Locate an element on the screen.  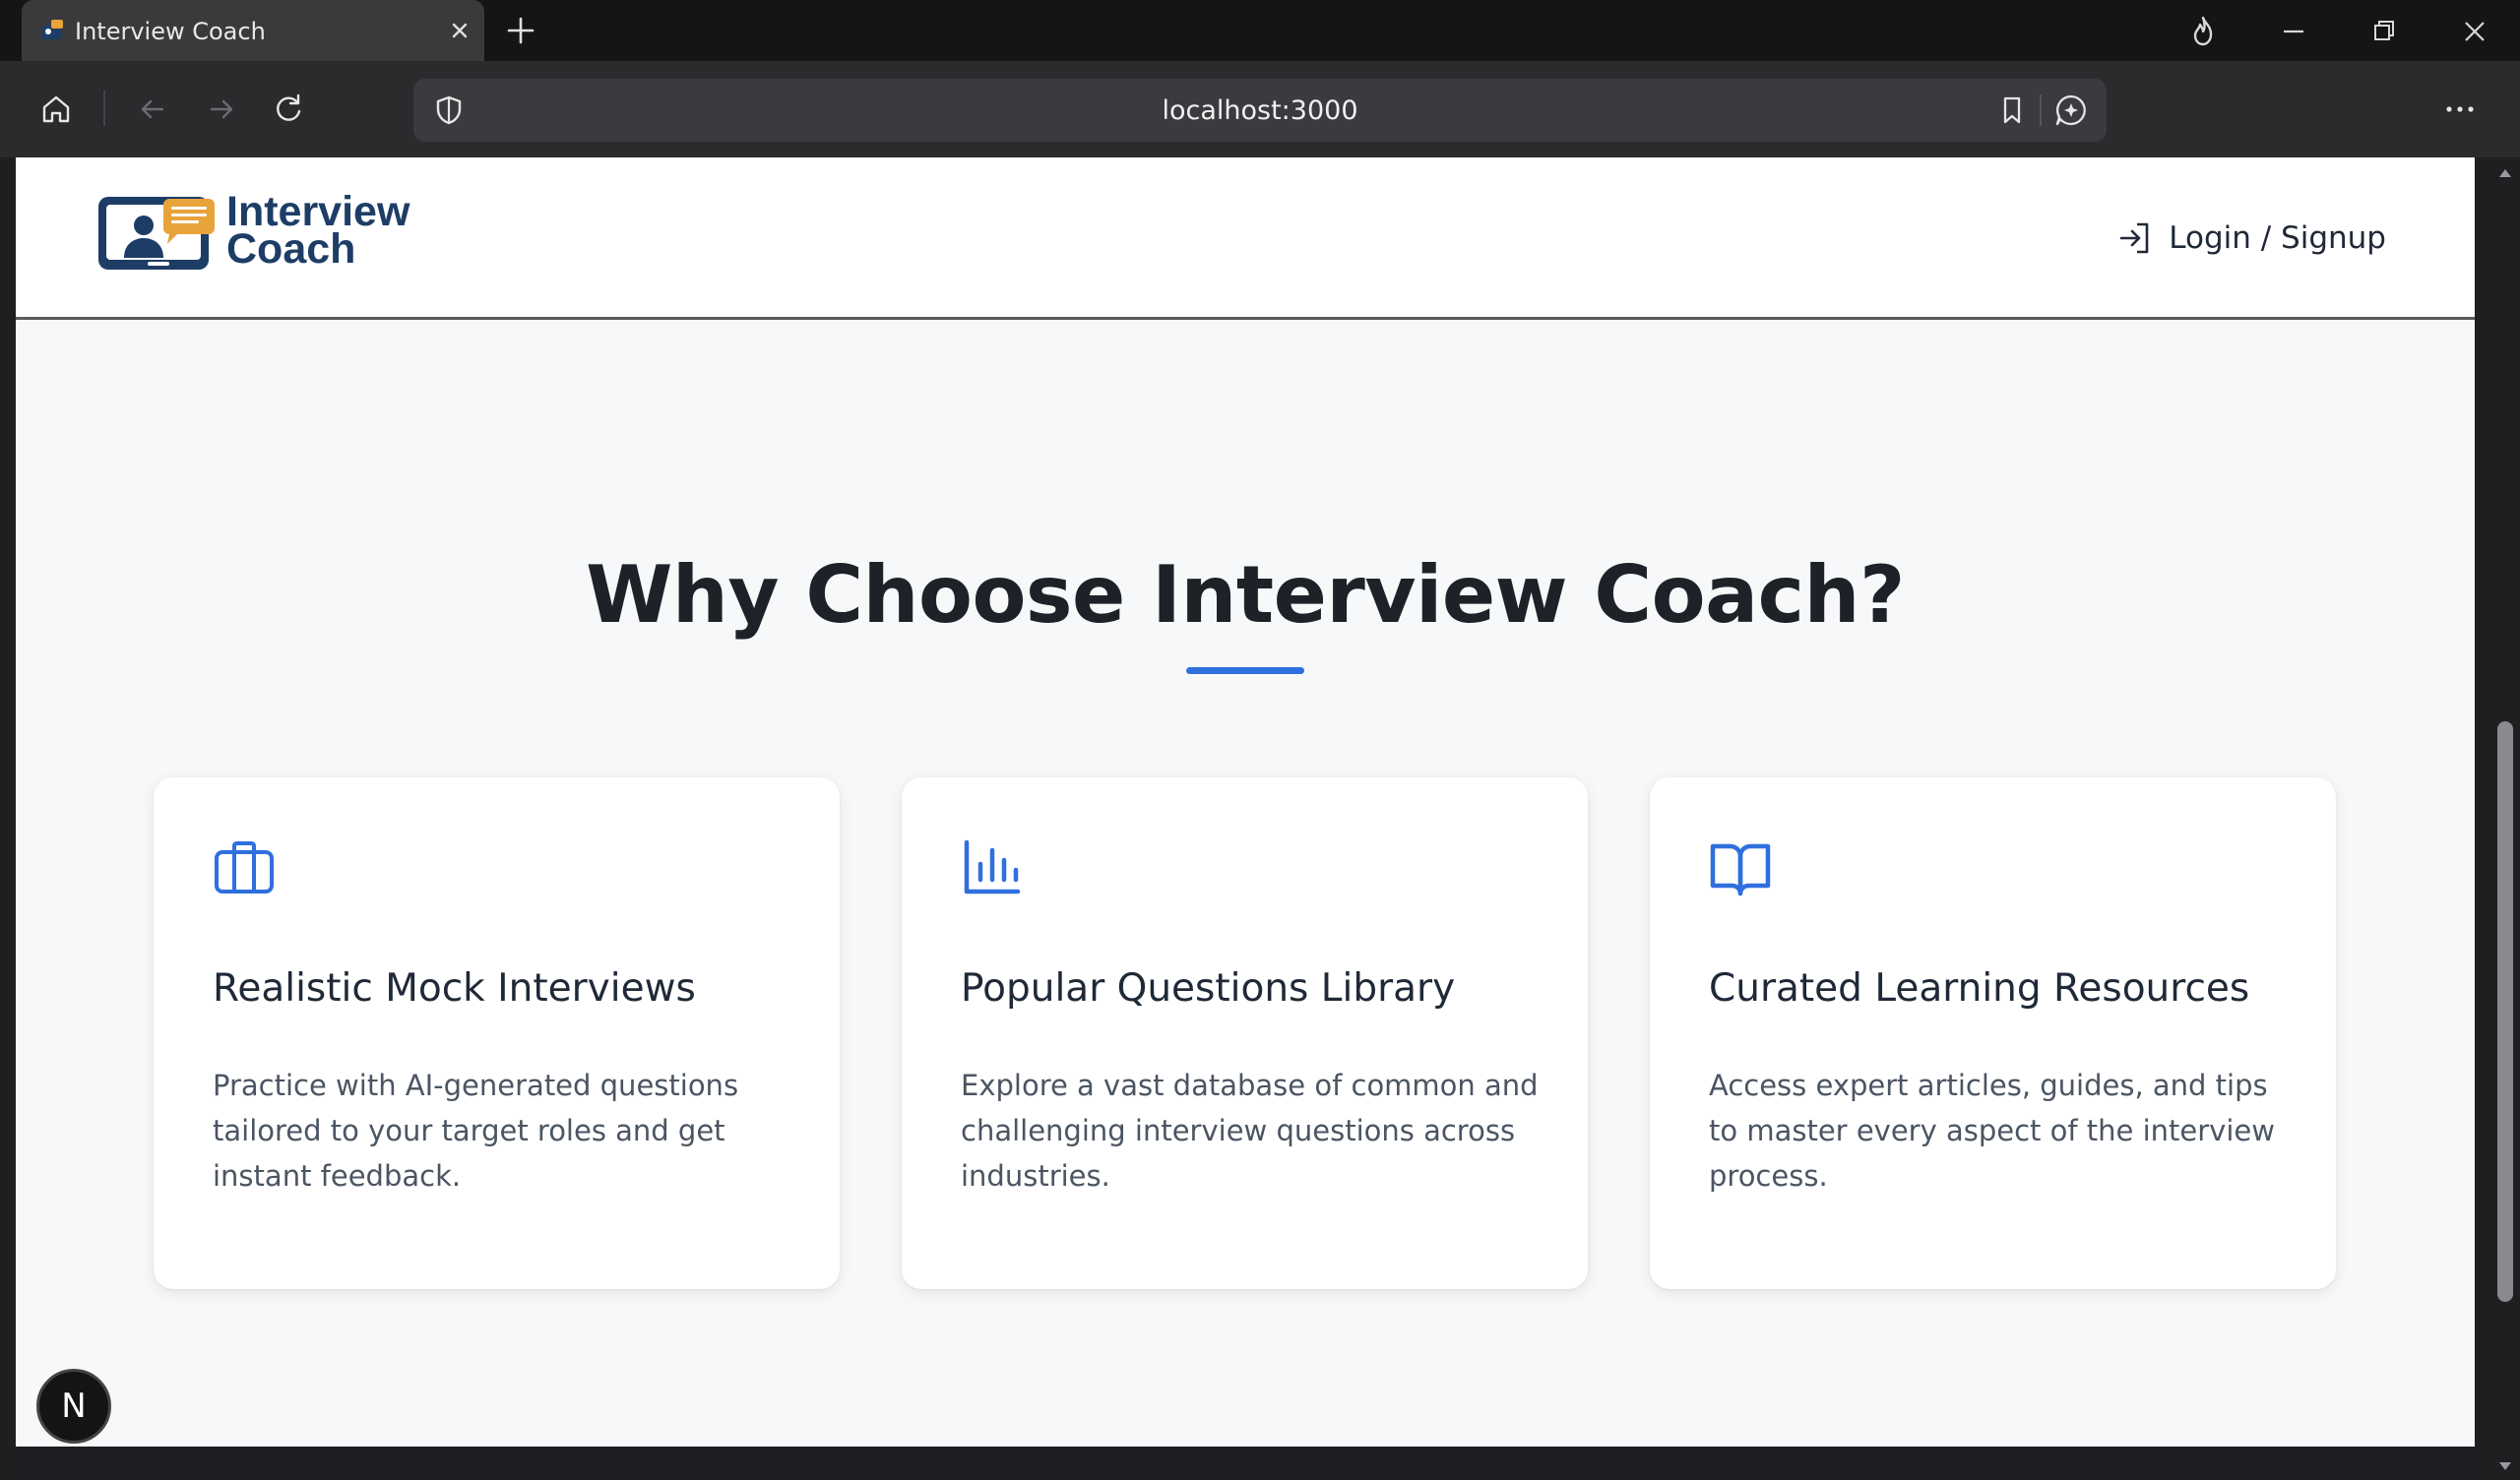
site-logo: Interview Coach is located at coordinates (276, 233).